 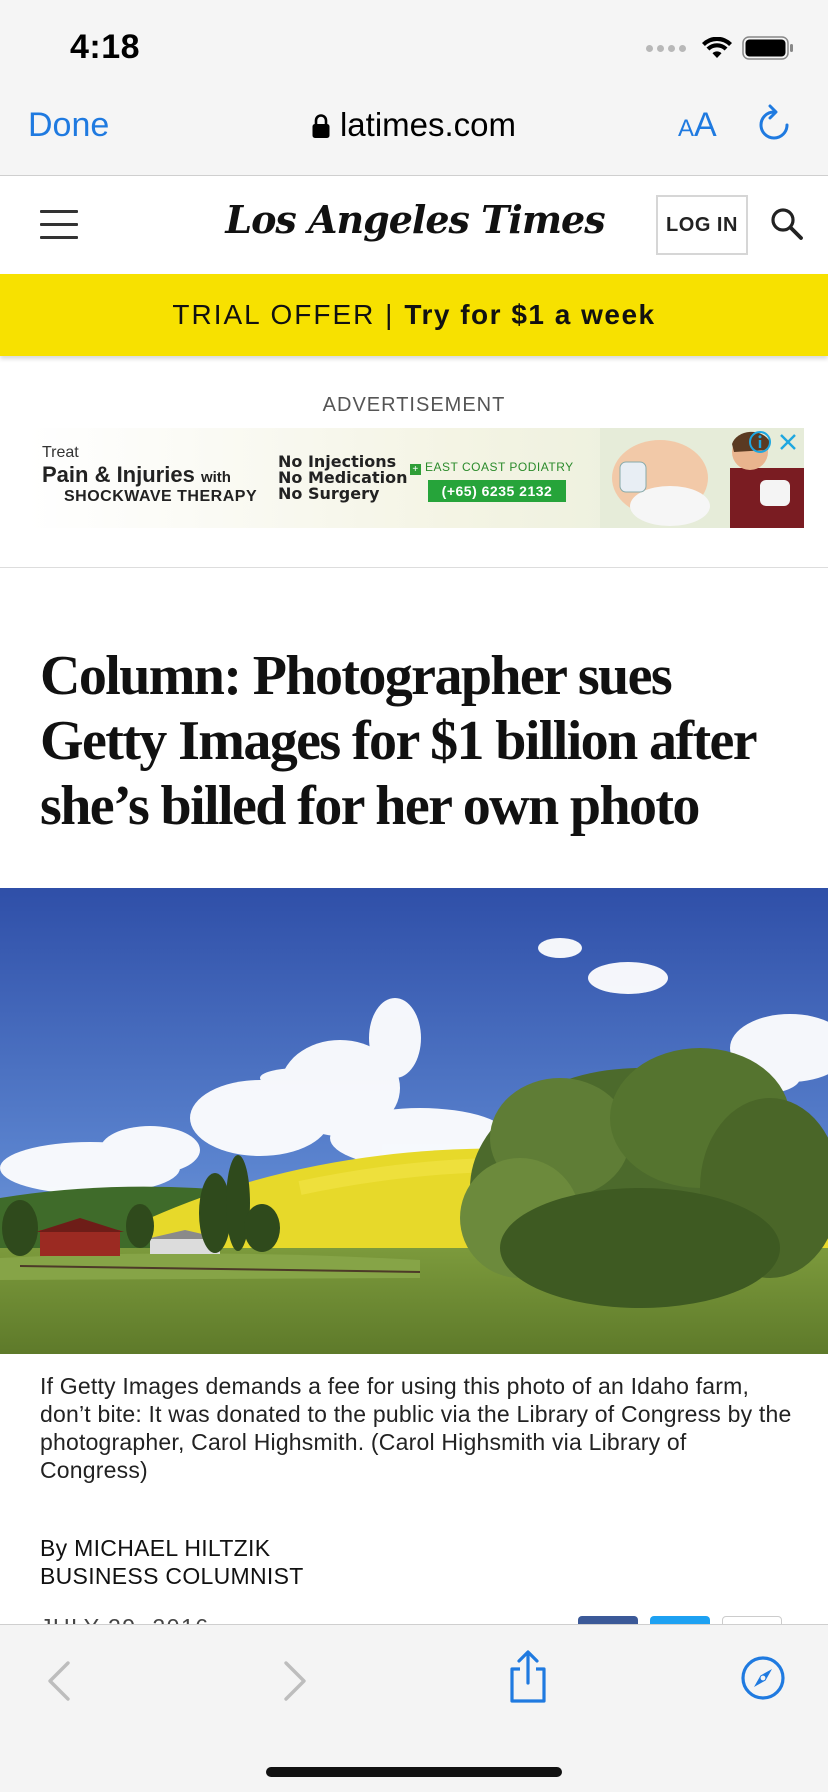 I want to click on text-size-small-a: A, so click(x=686, y=128).